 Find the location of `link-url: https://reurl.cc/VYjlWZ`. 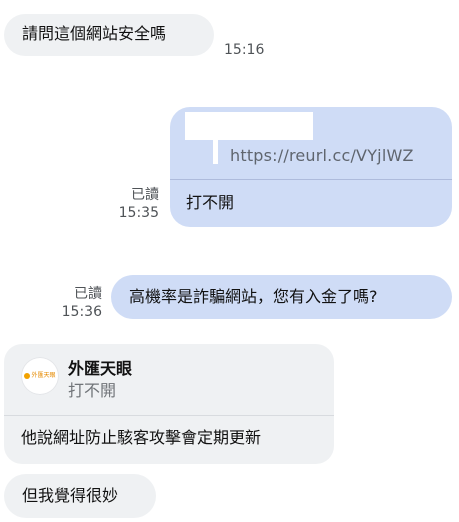

link-url: https://reurl.cc/VYjlWZ is located at coordinates (322, 155).